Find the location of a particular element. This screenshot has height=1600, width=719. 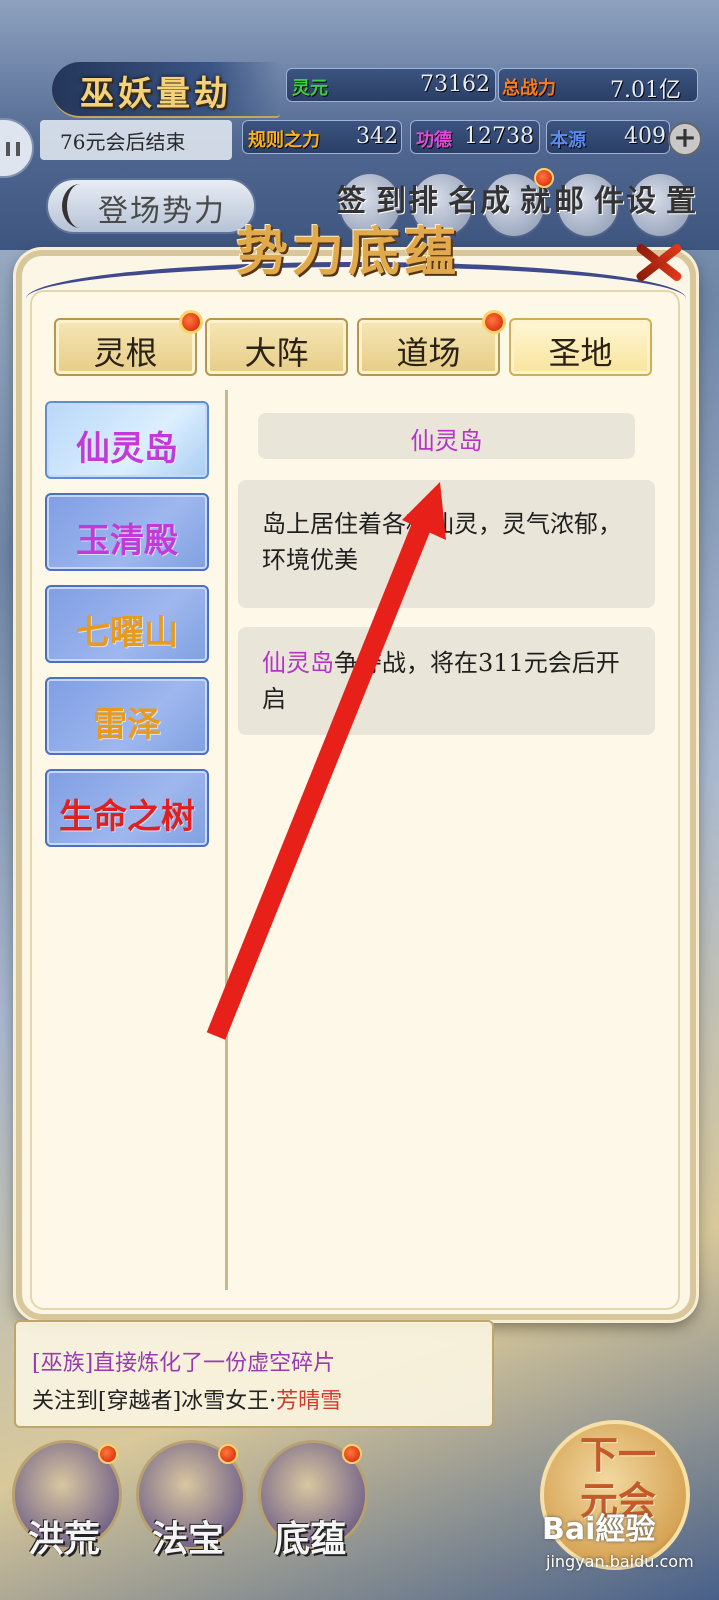

add-resource-button: + is located at coordinates (685, 139).